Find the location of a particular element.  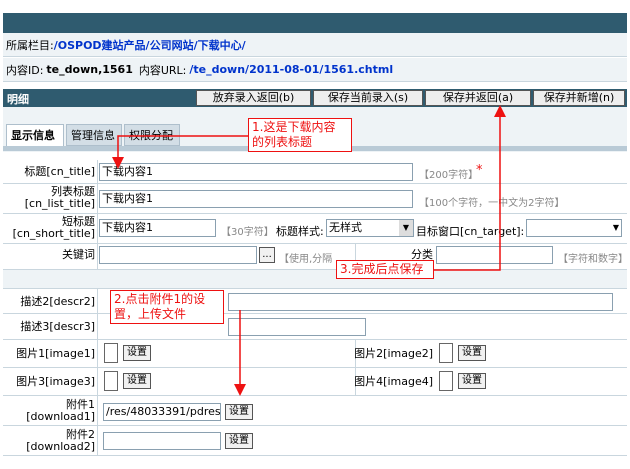

callout-list-title-line1: 1.这是下载内容 is located at coordinates (294, 127).